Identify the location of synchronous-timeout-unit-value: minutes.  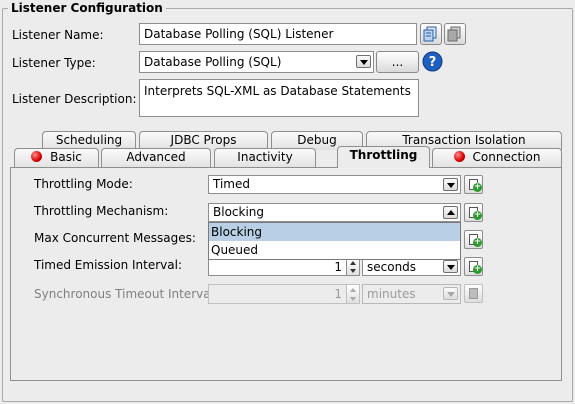
(391, 294).